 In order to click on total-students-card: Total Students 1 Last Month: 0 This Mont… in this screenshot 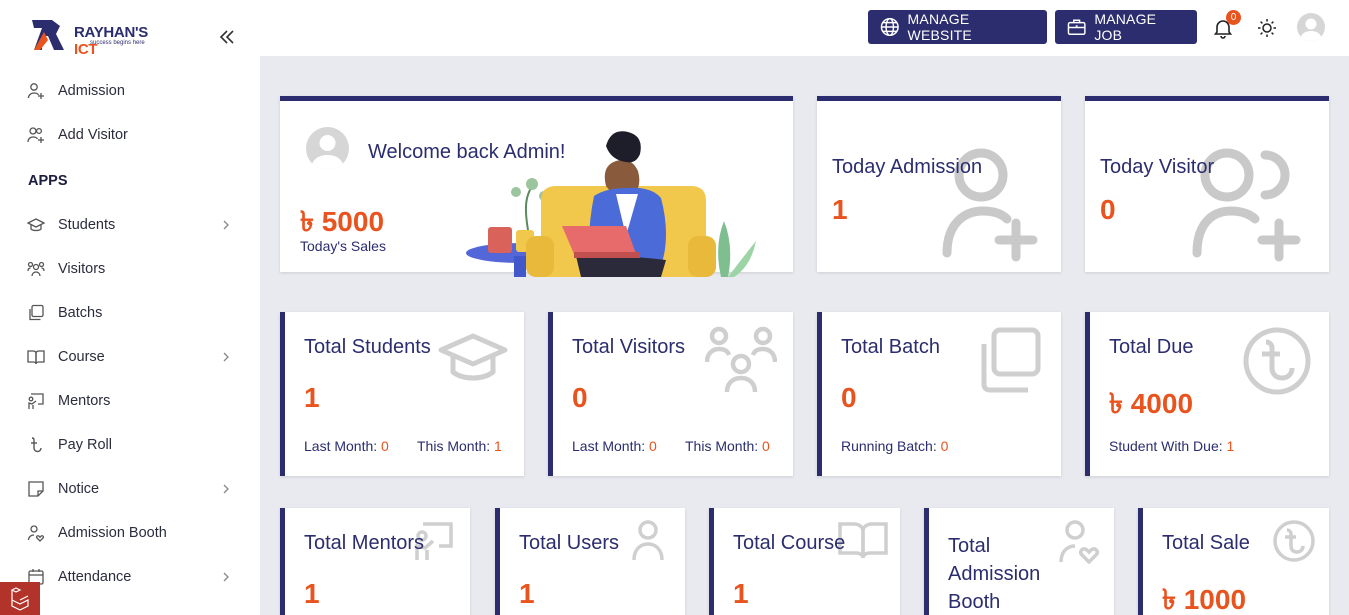, I will do `click(402, 394)`.